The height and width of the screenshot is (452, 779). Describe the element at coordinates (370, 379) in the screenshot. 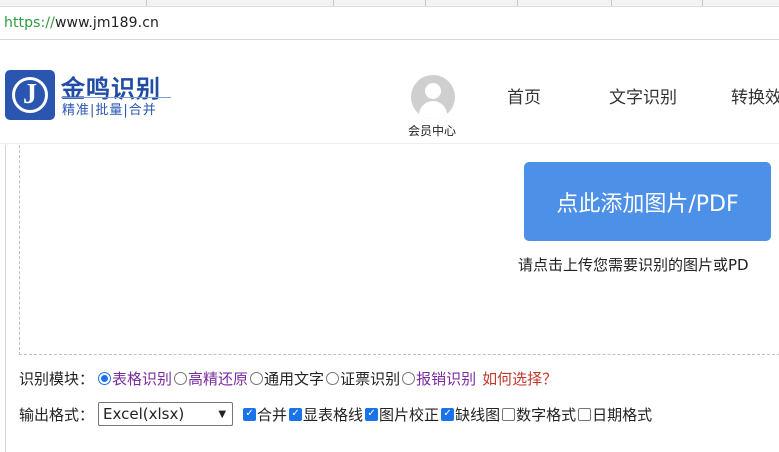

I see `module-option-label: 证票识别` at that location.